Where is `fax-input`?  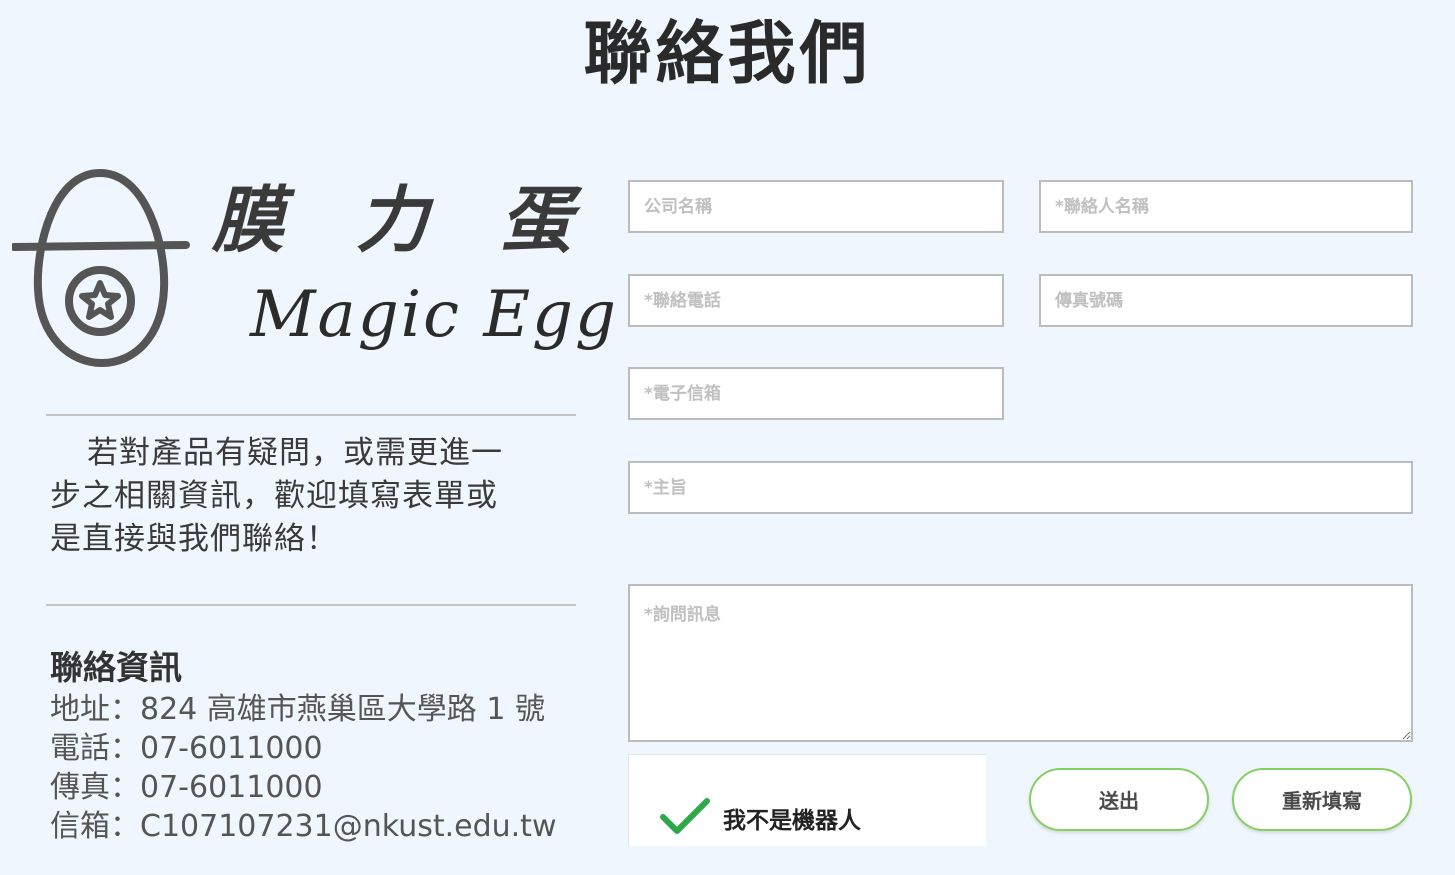 fax-input is located at coordinates (1226, 300).